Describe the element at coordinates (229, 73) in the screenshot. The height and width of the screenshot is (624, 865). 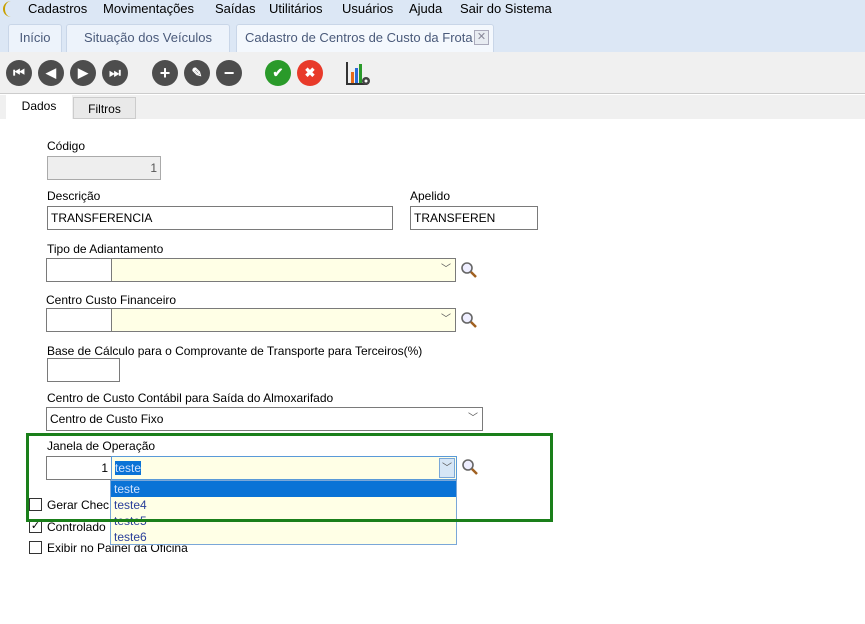
I see `remove-icon: −` at that location.